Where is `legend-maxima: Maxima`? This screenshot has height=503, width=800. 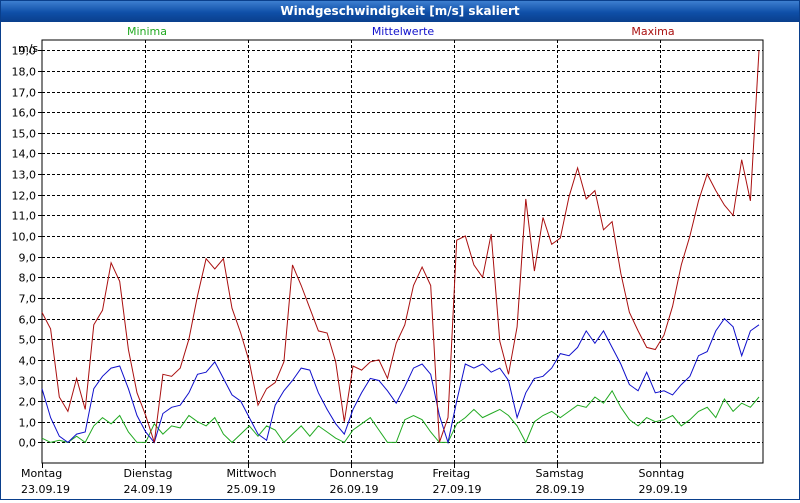 legend-maxima: Maxima is located at coordinates (652, 31).